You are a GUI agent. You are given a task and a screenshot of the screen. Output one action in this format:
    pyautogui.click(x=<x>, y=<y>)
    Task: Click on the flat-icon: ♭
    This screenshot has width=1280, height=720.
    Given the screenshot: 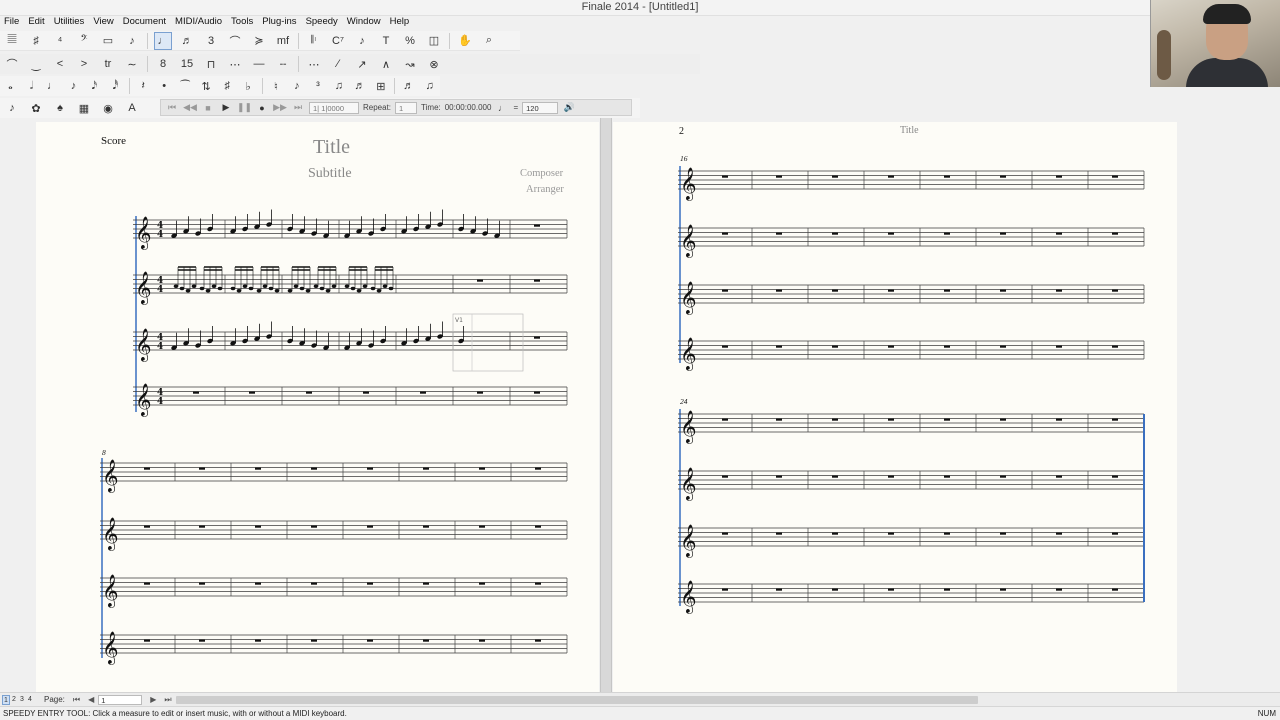 What is the action you would take?
    pyautogui.click(x=248, y=86)
    